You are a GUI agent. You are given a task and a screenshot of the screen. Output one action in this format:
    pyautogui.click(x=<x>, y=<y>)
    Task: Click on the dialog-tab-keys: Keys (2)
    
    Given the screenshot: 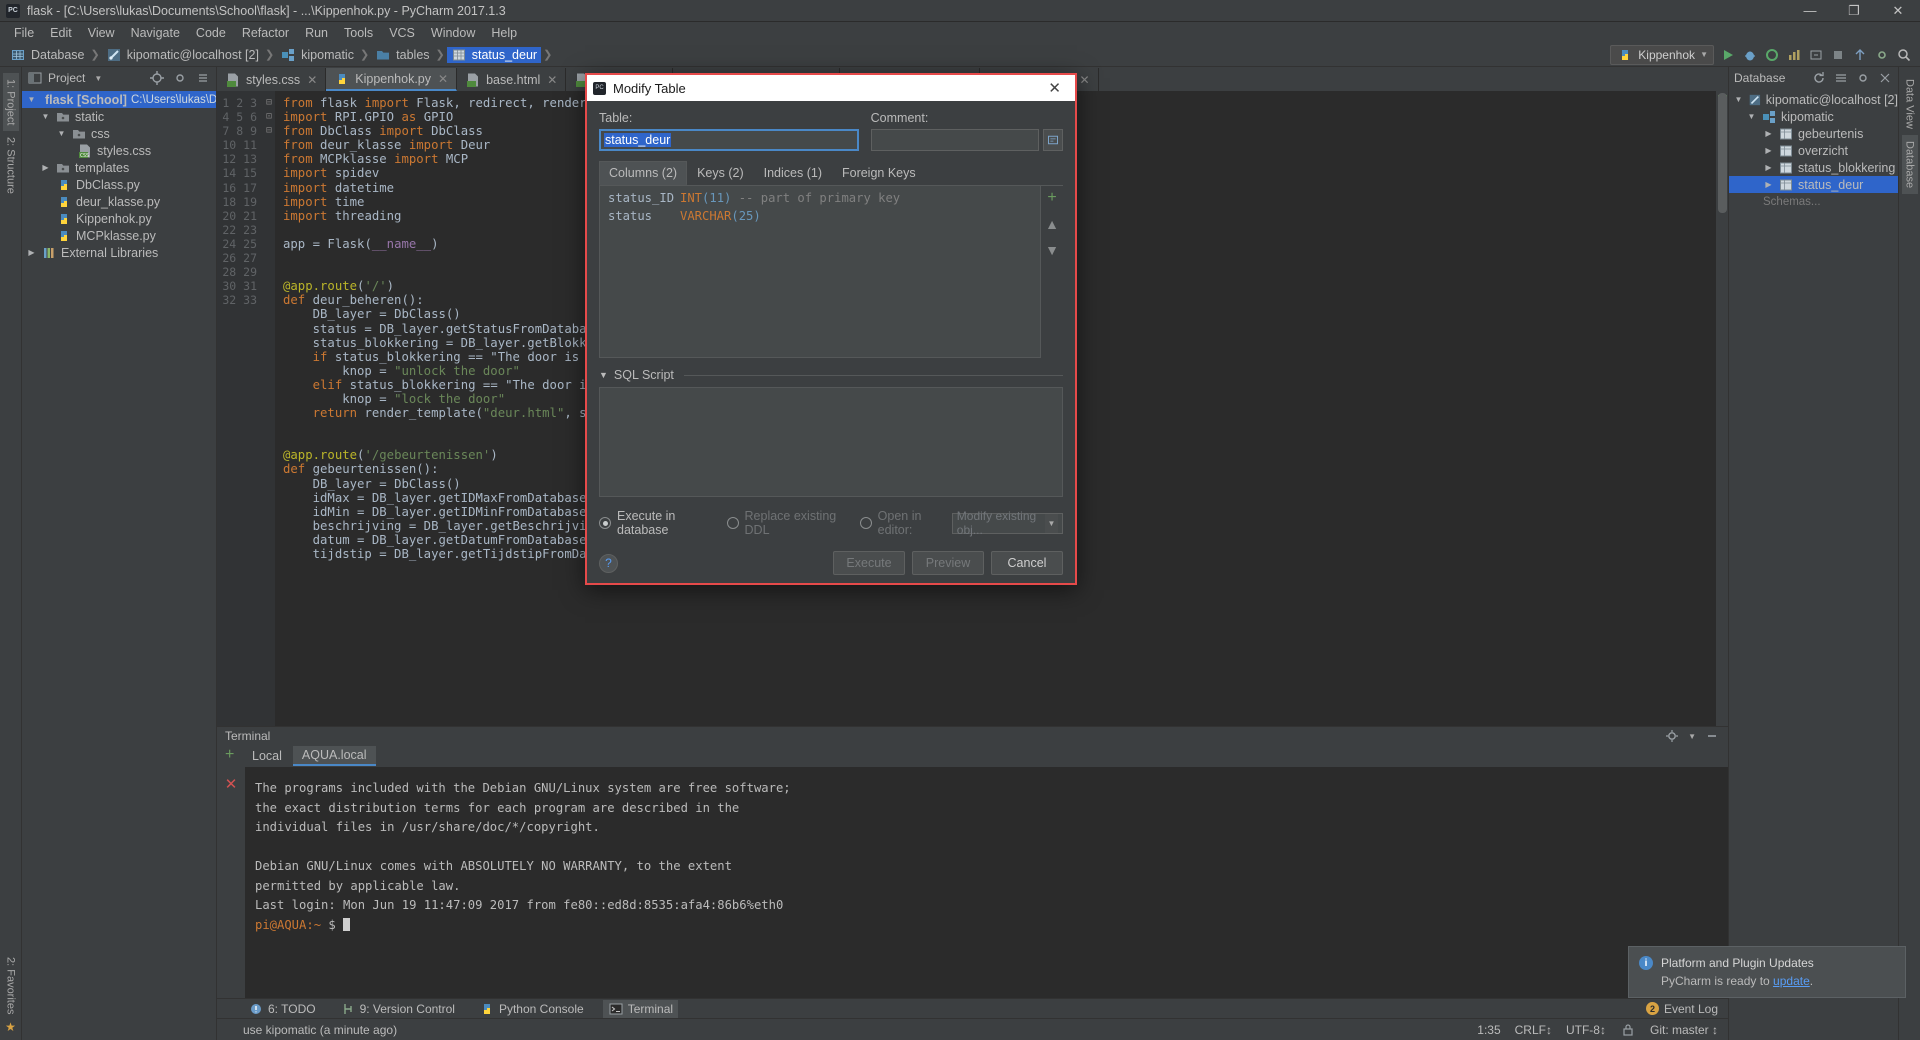 What is the action you would take?
    pyautogui.click(x=720, y=173)
    